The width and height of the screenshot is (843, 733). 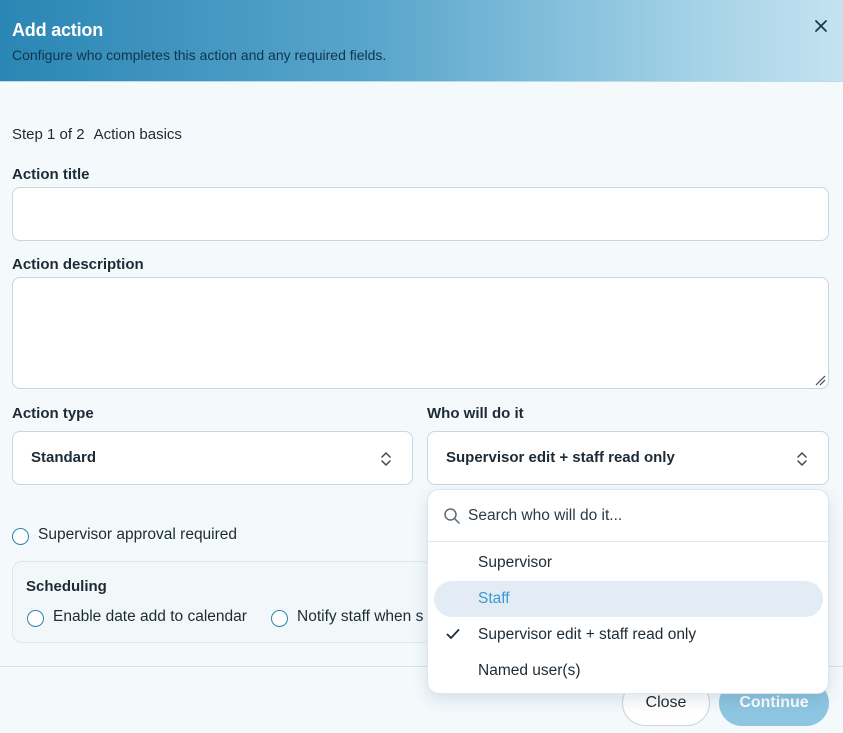 What do you see at coordinates (638, 516) in the screenshot?
I see `dropdown-search-input` at bounding box center [638, 516].